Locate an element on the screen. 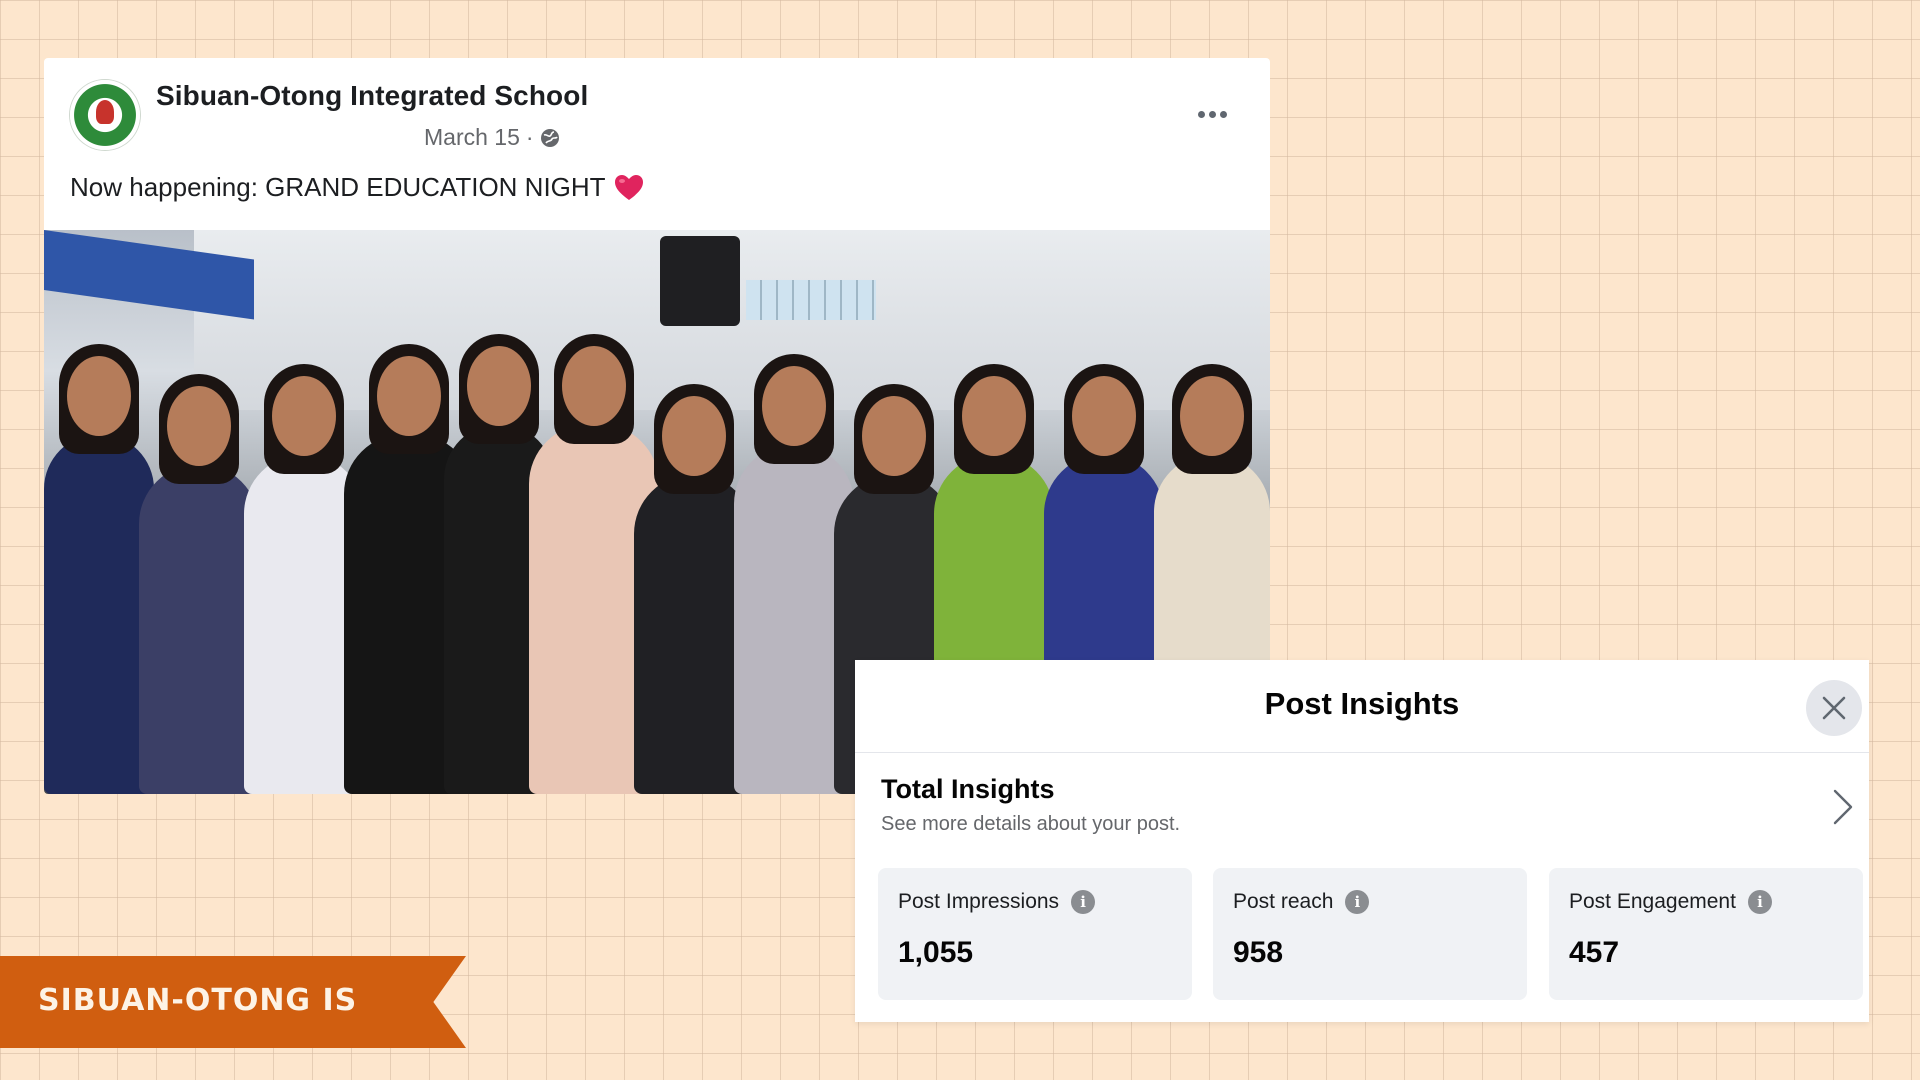 Image resolution: width=1920 pixels, height=1080 pixels. more-options-button is located at coordinates (1212, 114).